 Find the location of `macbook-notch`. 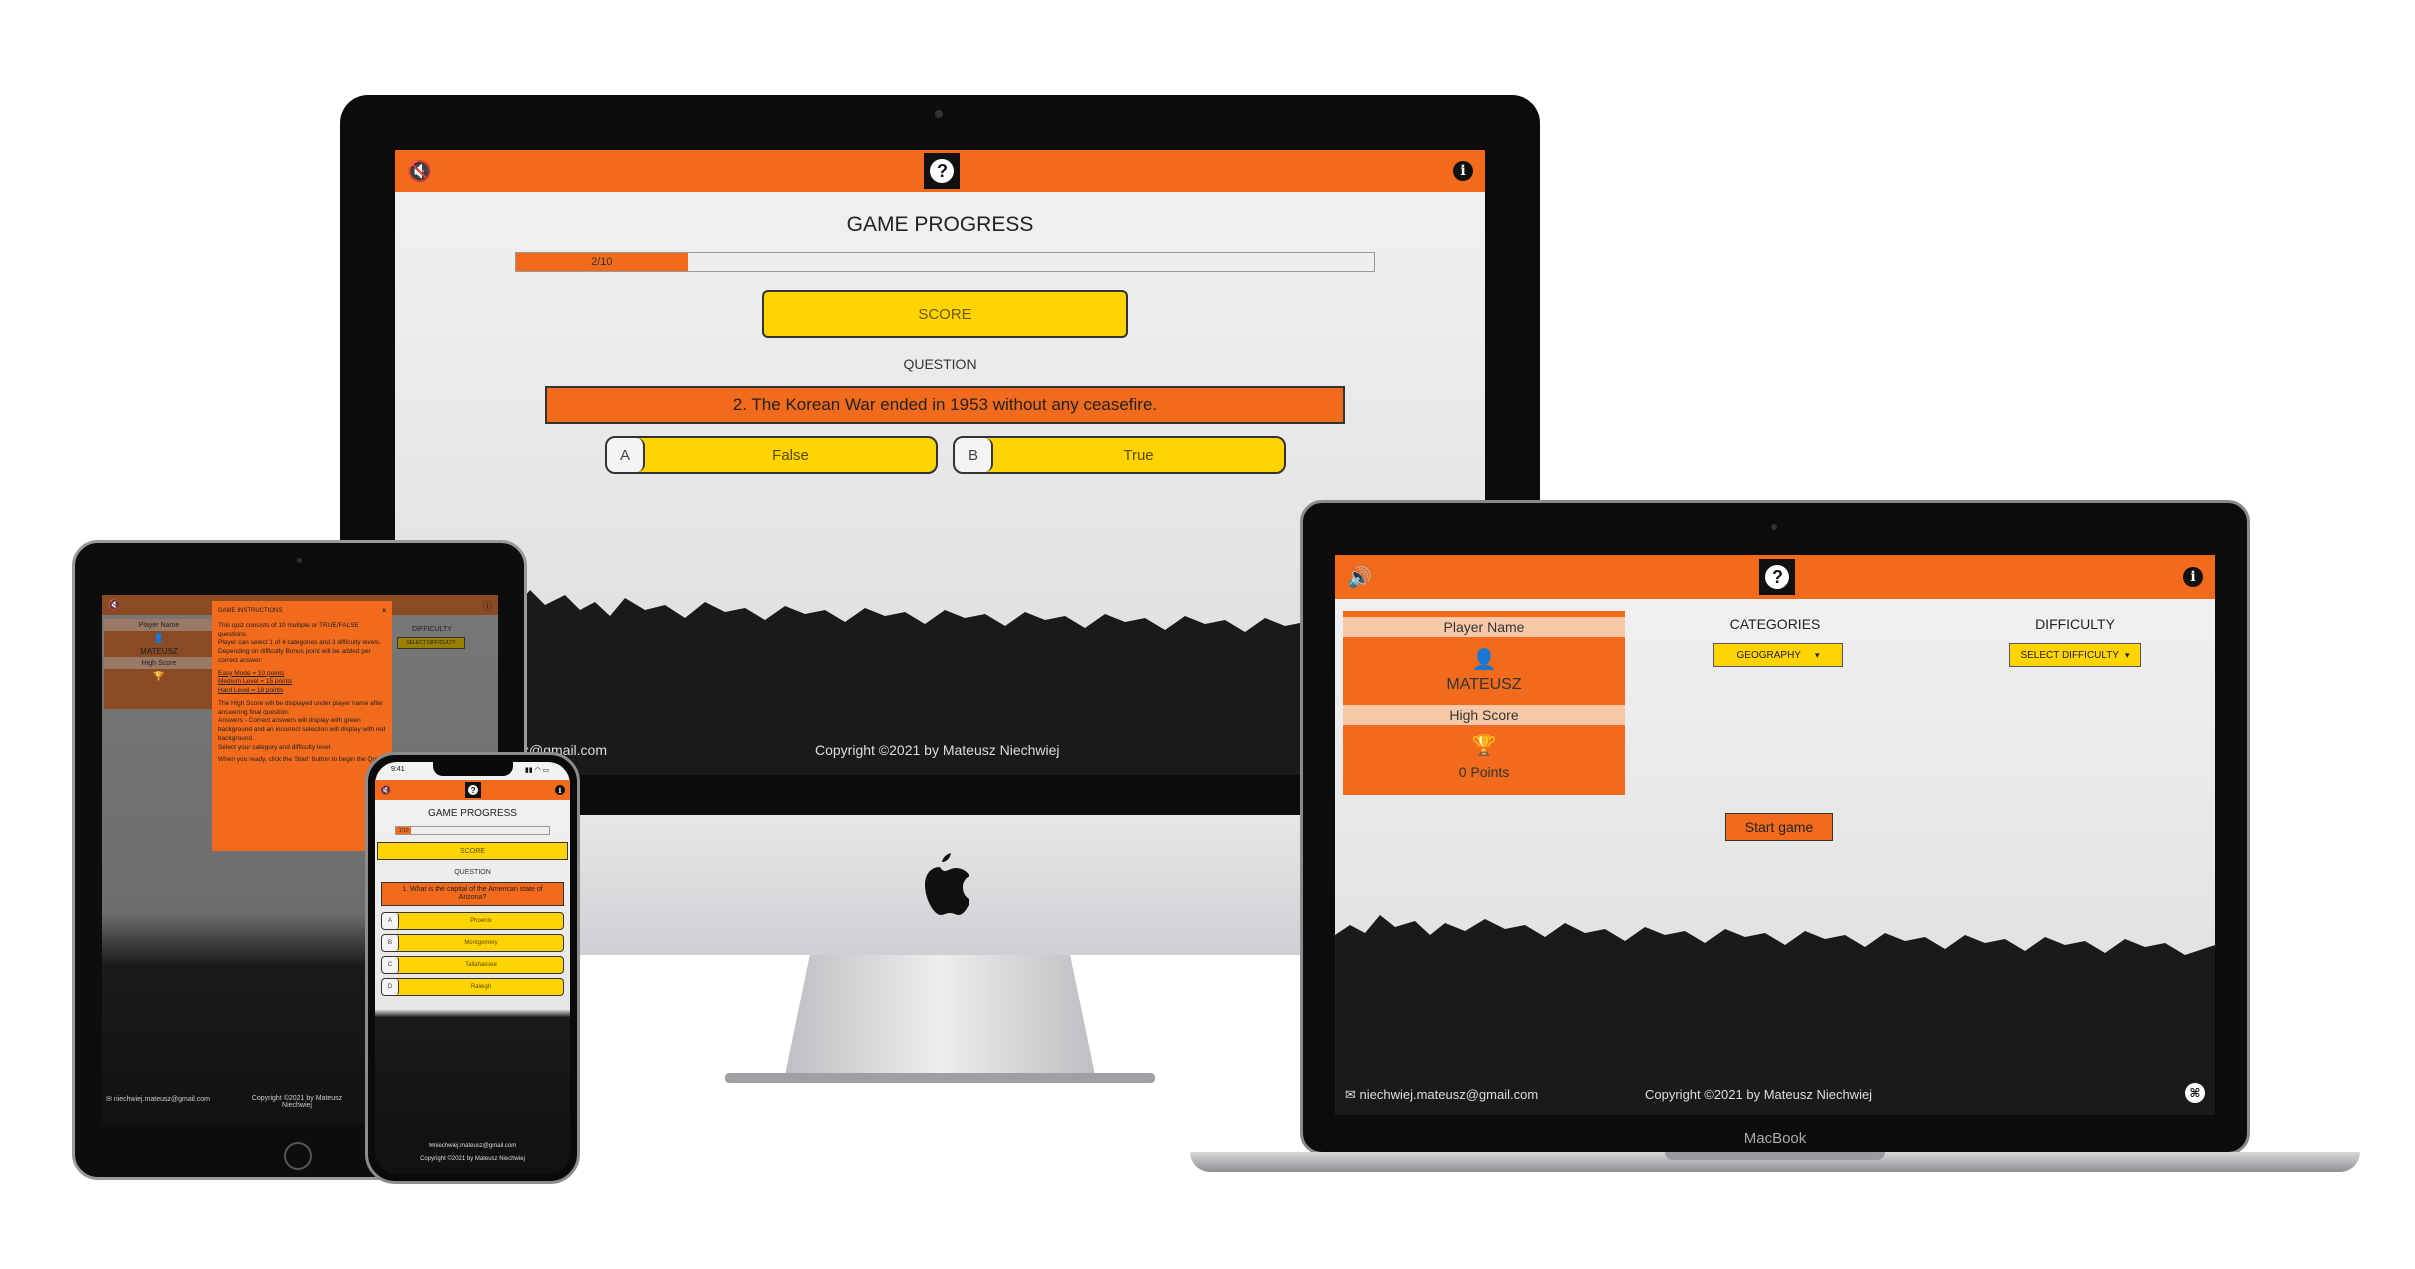

macbook-notch is located at coordinates (1775, 1156).